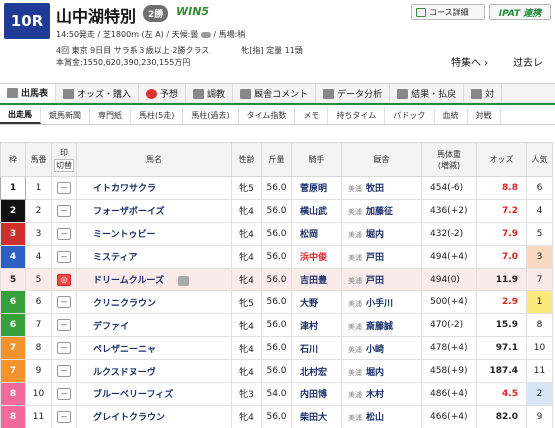 The height and width of the screenshot is (428, 555). What do you see at coordinates (316, 394) in the screenshot?
I see `jockey-link: 内田博` at bounding box center [316, 394].